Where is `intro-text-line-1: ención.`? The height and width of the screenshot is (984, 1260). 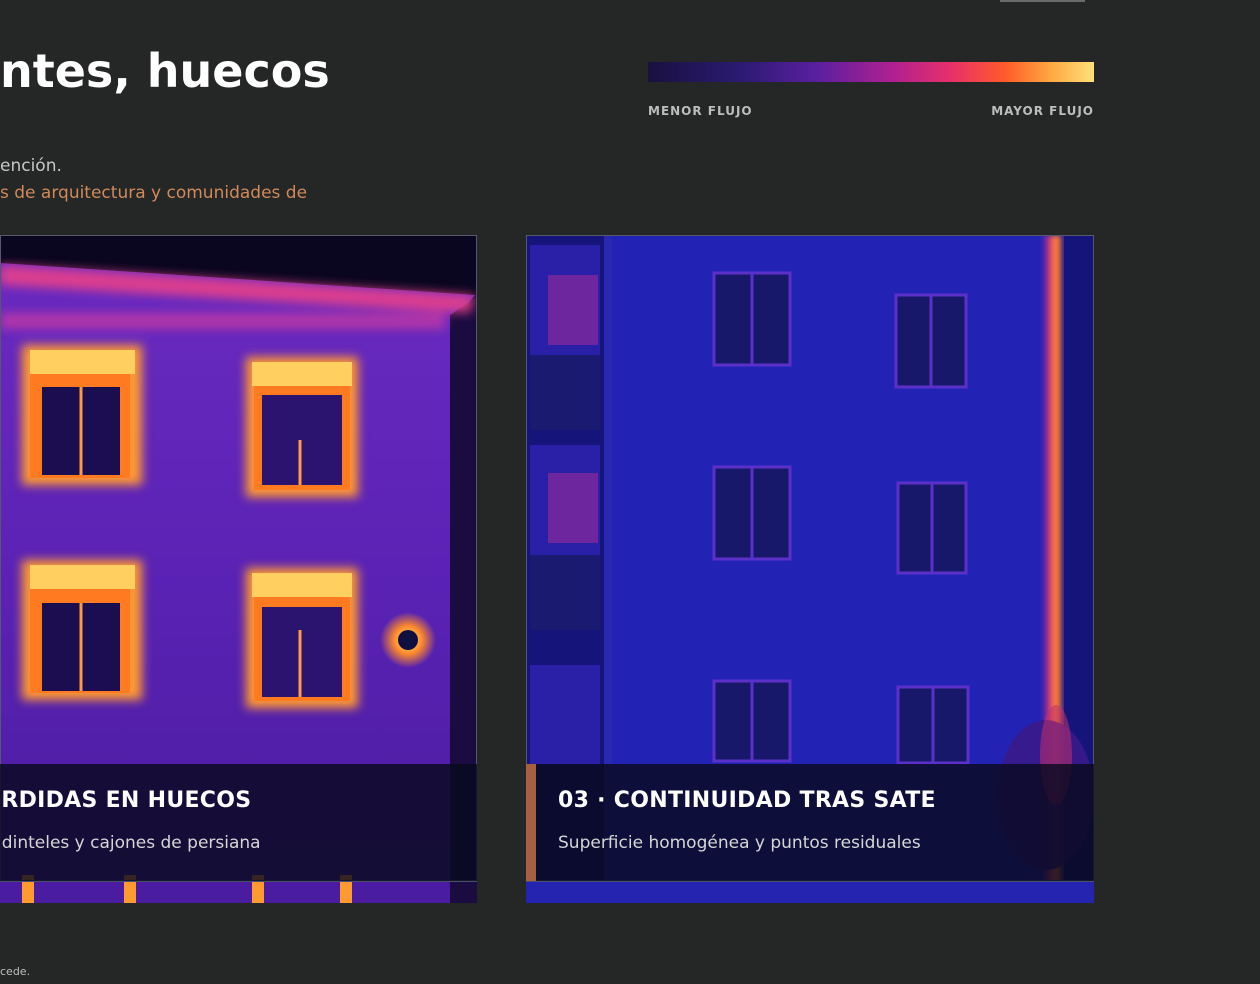
intro-text-line-1: ención. is located at coordinates (31, 166).